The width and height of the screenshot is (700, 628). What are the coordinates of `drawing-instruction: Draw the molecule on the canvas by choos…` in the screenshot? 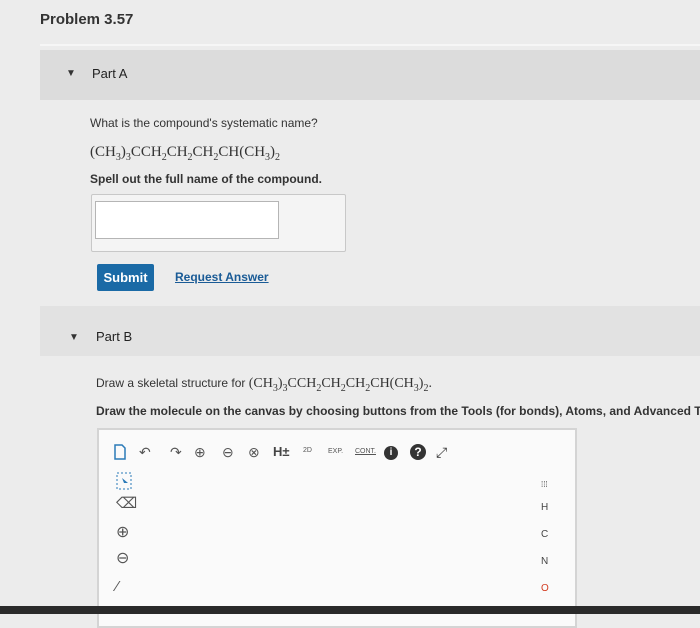 It's located at (398, 411).